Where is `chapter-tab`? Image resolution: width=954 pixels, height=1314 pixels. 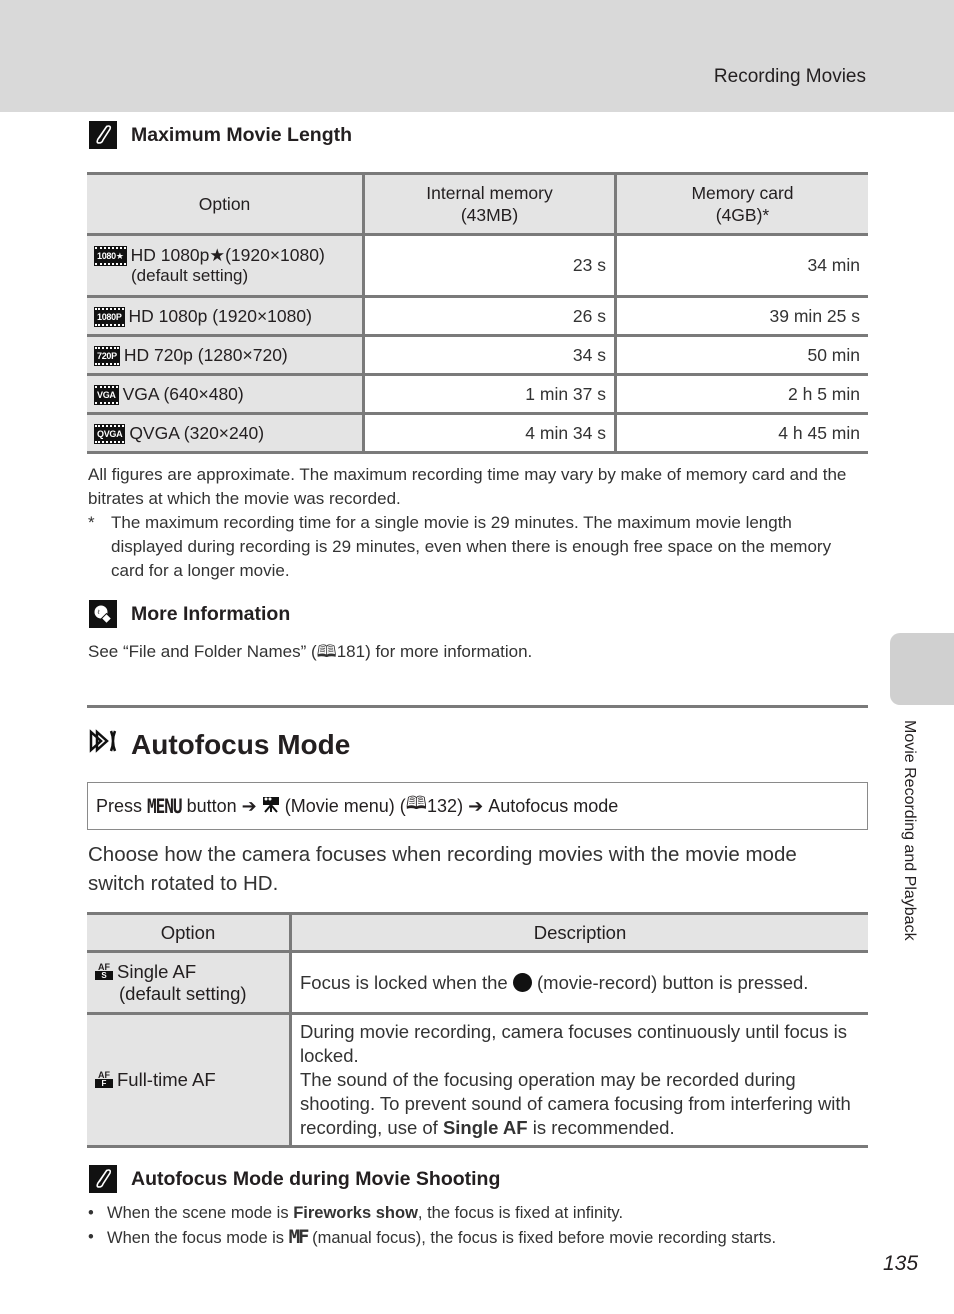 chapter-tab is located at coordinates (922, 669).